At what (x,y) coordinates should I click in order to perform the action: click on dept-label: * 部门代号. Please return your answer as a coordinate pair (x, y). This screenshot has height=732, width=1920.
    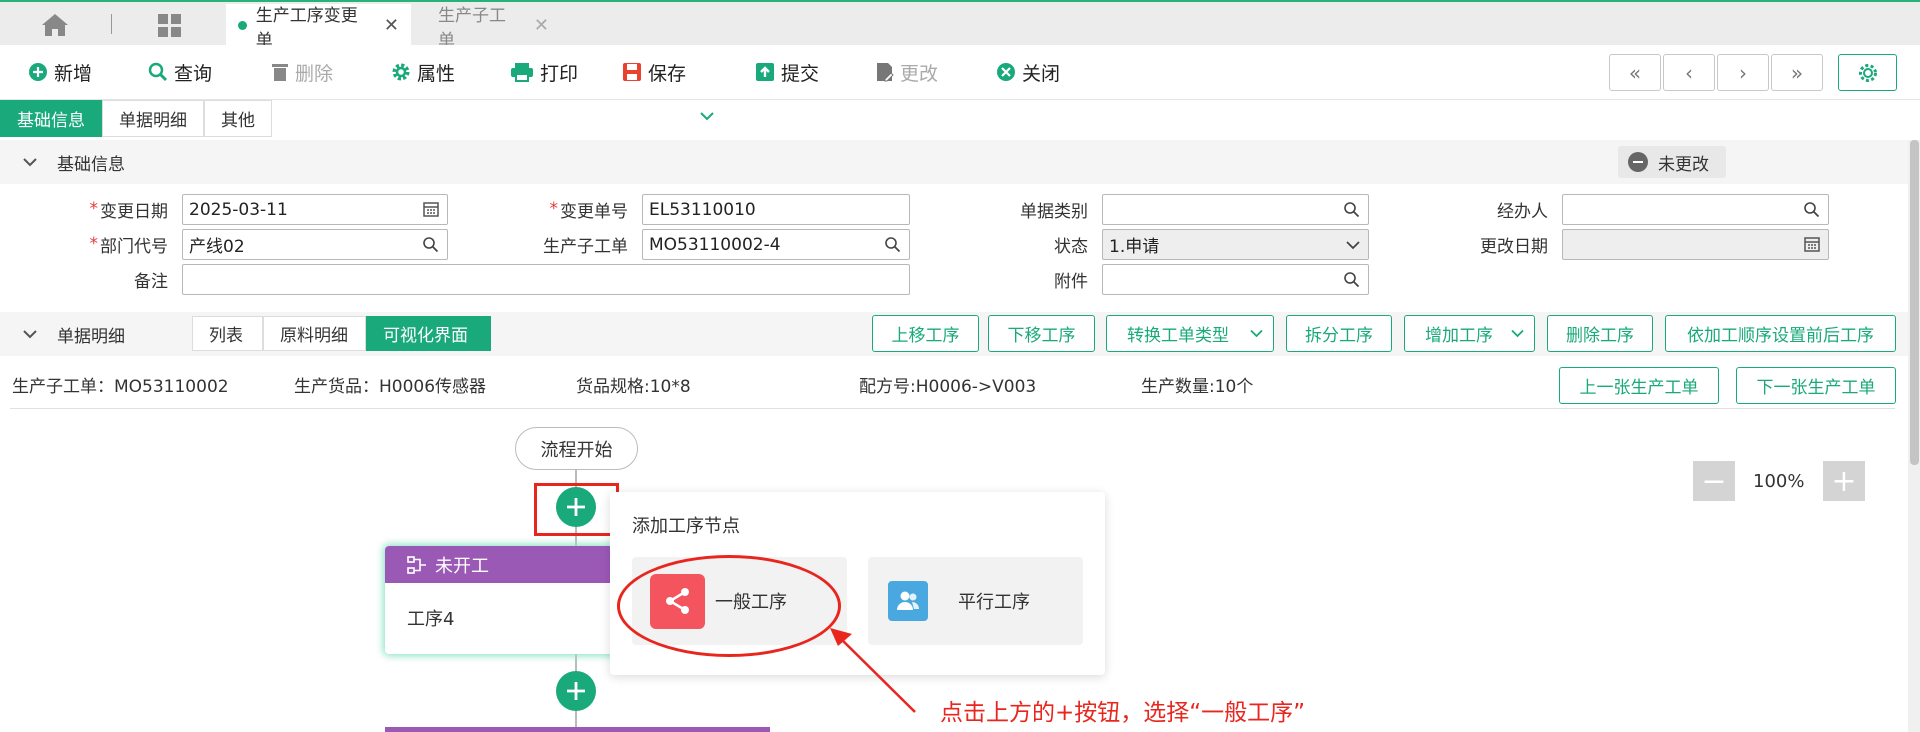
    Looking at the image, I should click on (129, 245).